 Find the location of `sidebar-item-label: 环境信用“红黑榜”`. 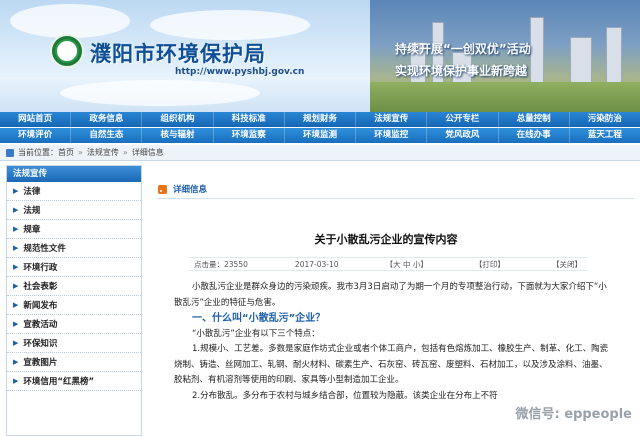

sidebar-item-label: 环境信用“红黑榜” is located at coordinates (59, 382).